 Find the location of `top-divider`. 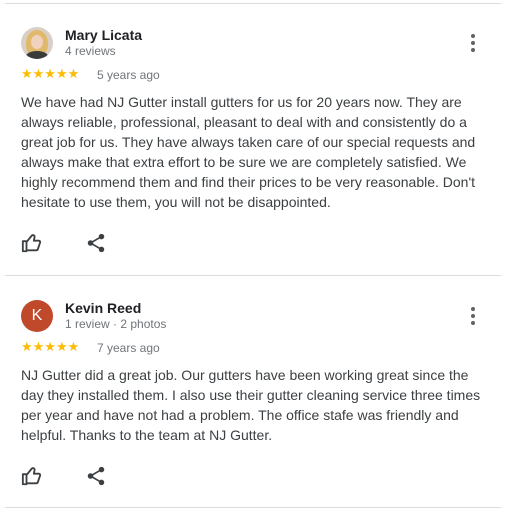

top-divider is located at coordinates (253, 3).